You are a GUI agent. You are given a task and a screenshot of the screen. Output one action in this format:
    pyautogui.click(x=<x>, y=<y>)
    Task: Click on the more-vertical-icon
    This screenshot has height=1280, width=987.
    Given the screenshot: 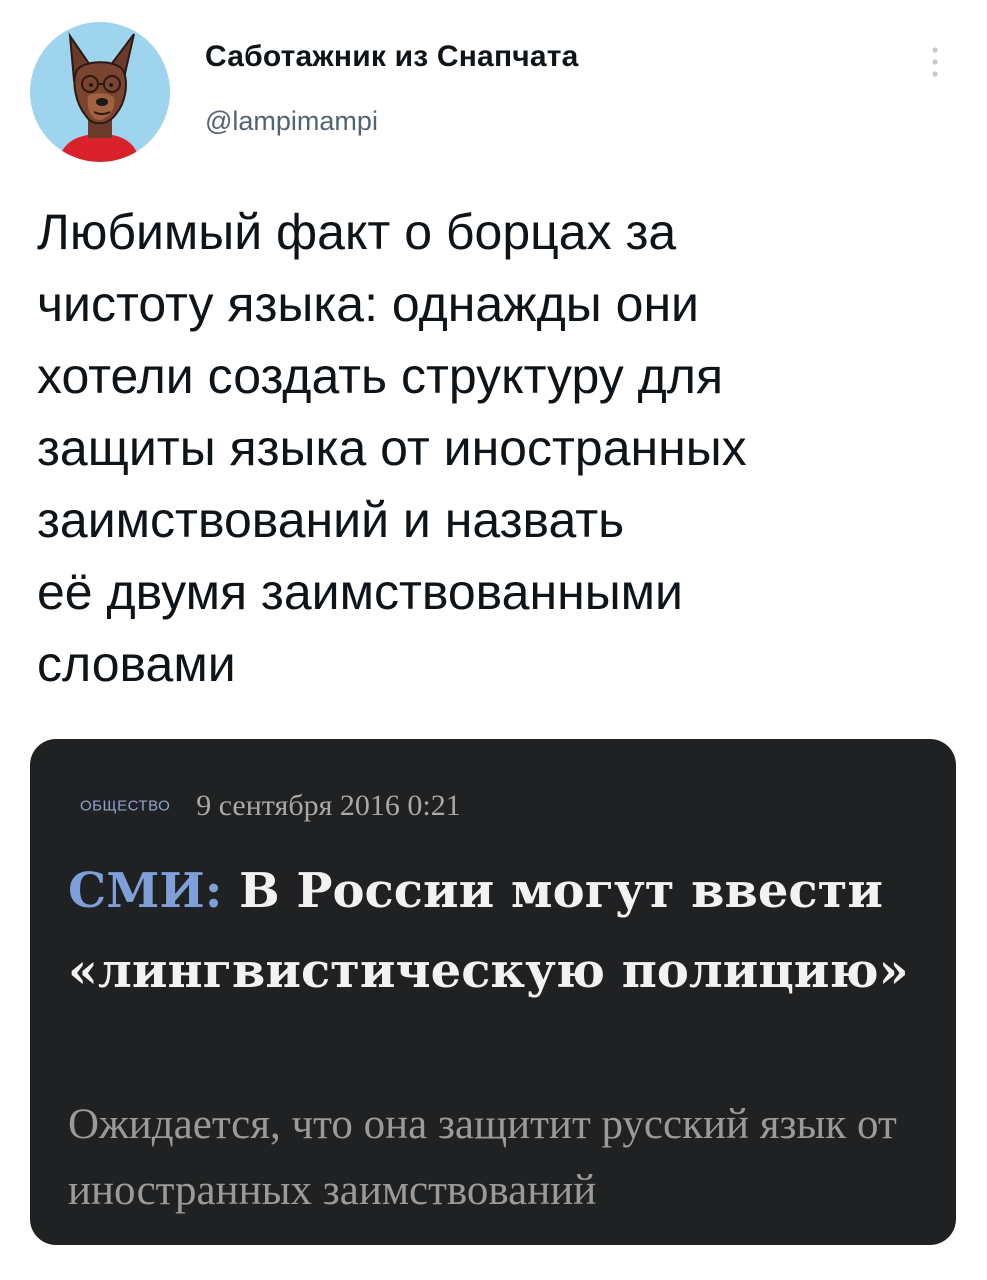 What is the action you would take?
    pyautogui.click(x=935, y=62)
    